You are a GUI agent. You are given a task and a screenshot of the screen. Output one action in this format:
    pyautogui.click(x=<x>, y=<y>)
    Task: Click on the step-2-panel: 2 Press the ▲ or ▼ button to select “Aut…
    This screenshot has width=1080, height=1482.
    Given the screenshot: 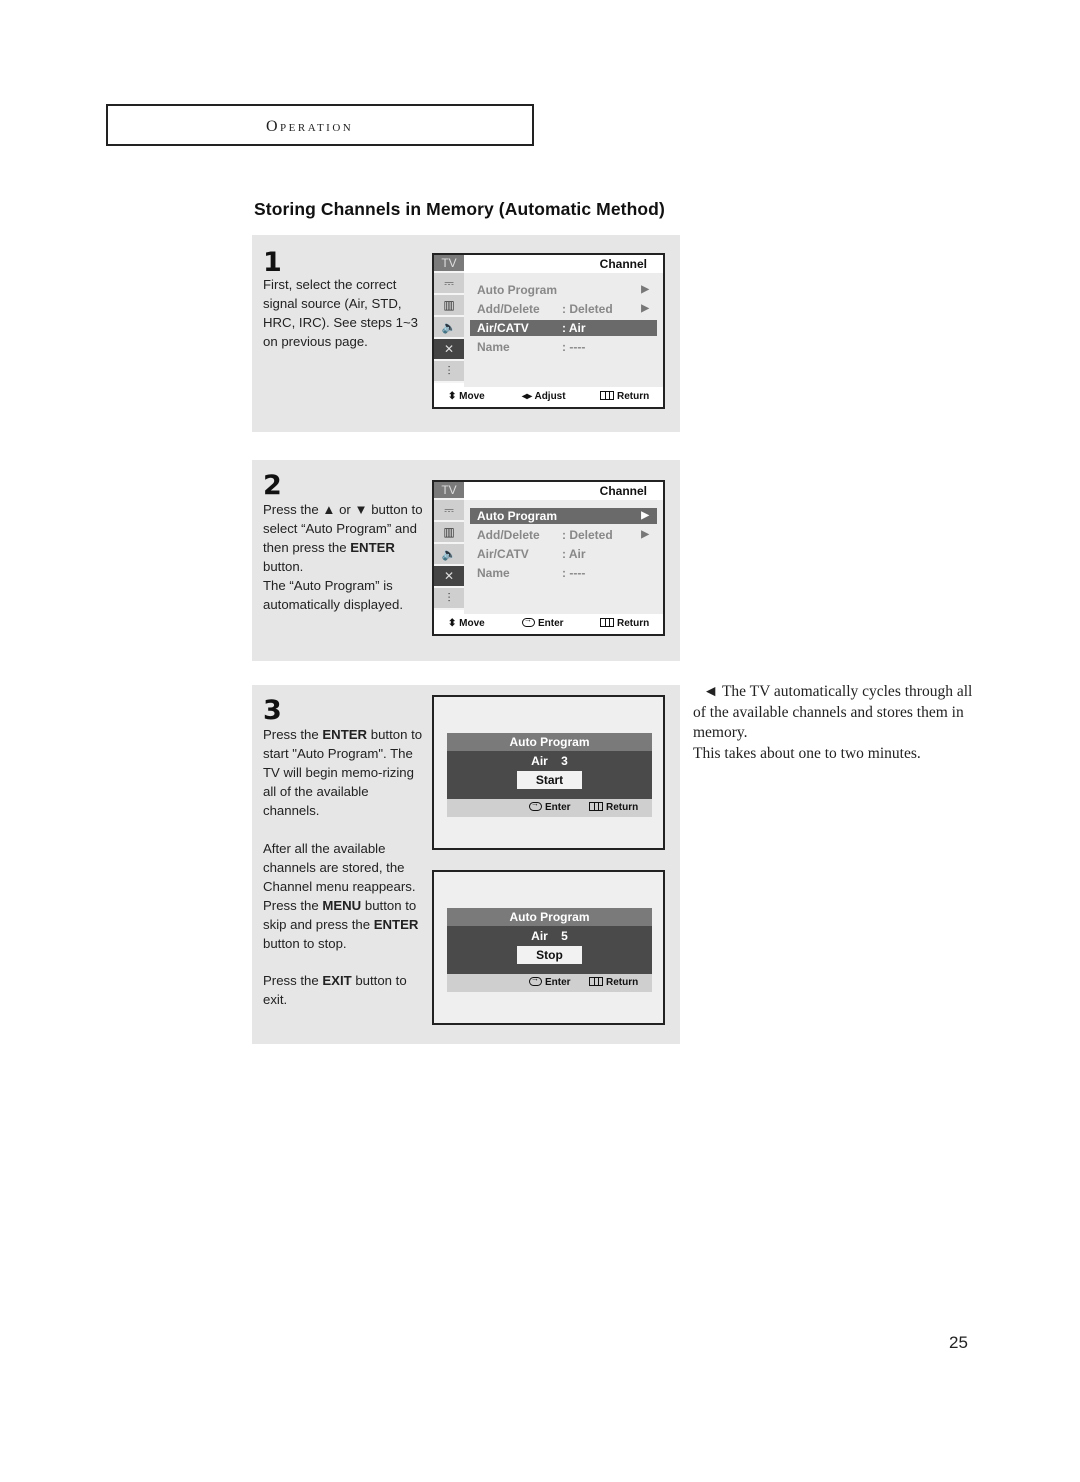 What is the action you would take?
    pyautogui.click(x=466, y=560)
    